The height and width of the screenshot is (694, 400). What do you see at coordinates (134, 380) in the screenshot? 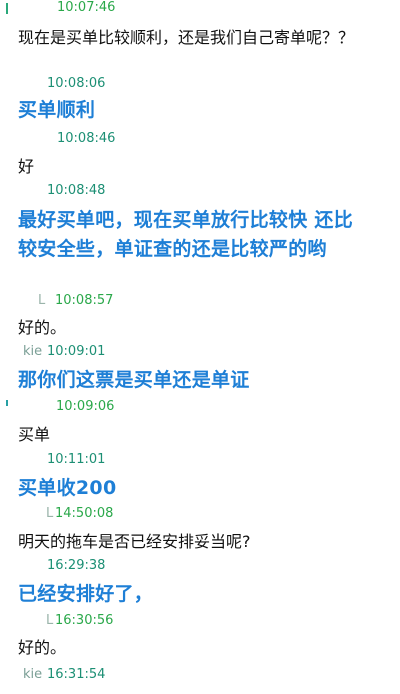
I see `message-body: 那你们这票是买单还是单证` at bounding box center [134, 380].